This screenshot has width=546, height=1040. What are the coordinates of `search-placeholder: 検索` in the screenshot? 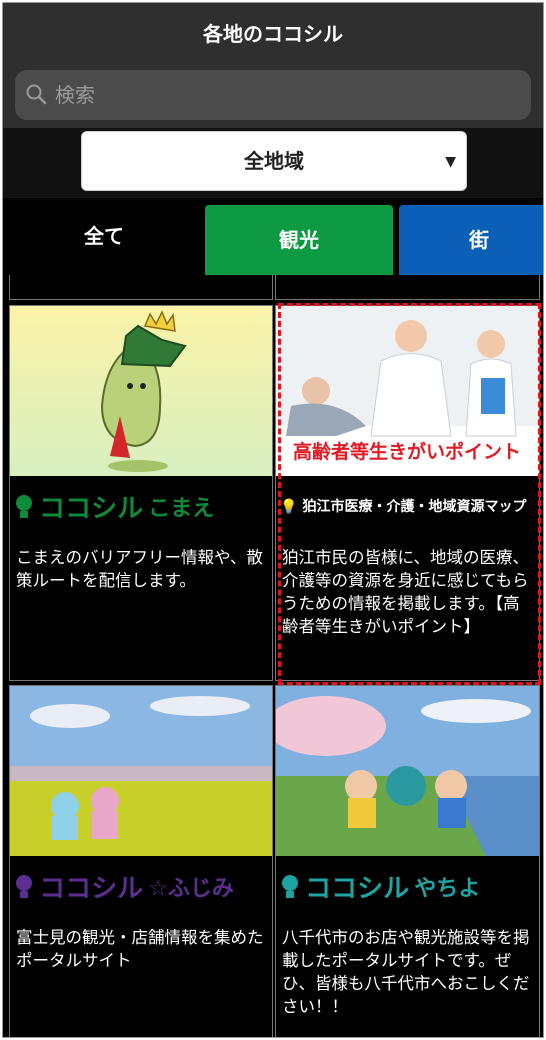 It's located at (75, 95).